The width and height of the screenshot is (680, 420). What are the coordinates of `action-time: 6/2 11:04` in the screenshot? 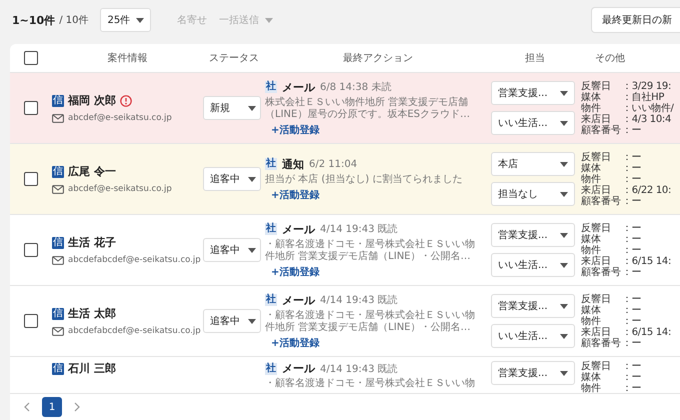 It's located at (333, 164).